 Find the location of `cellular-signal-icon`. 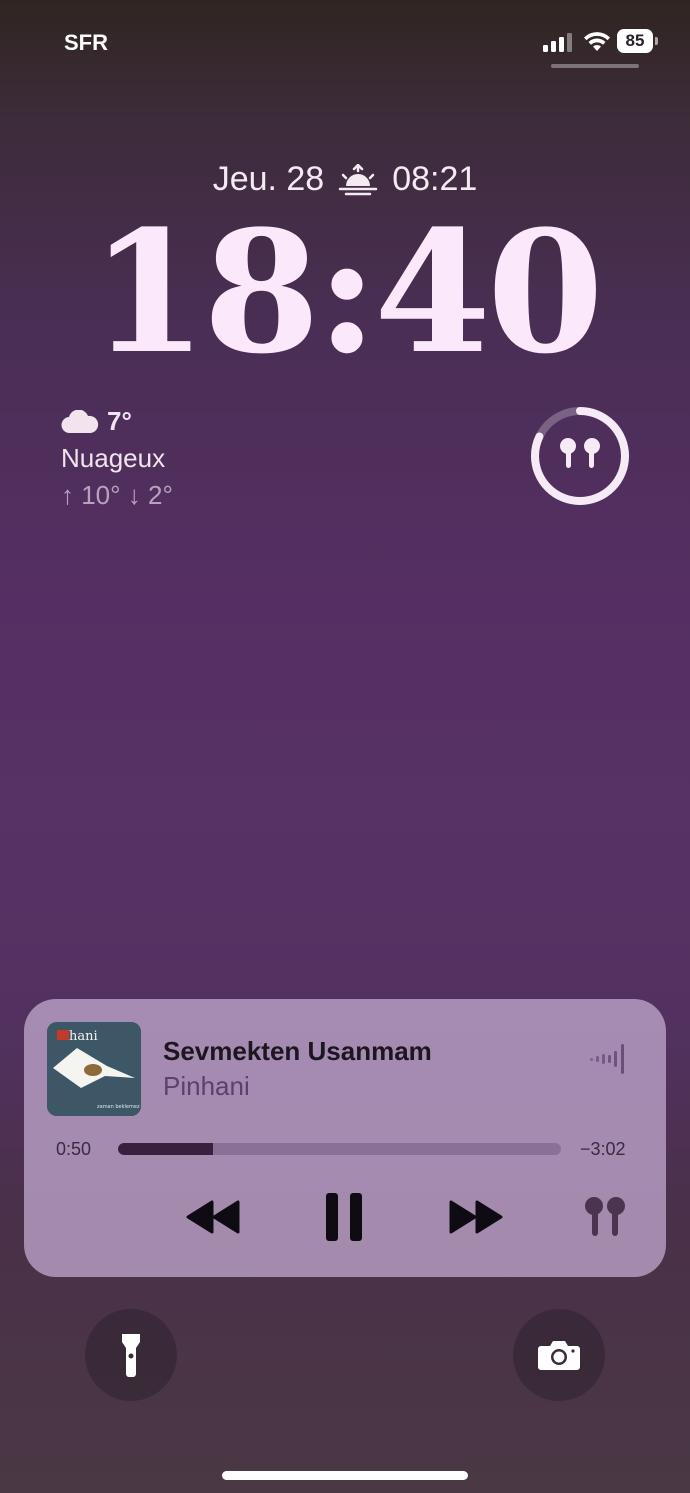

cellular-signal-icon is located at coordinates (557, 42).